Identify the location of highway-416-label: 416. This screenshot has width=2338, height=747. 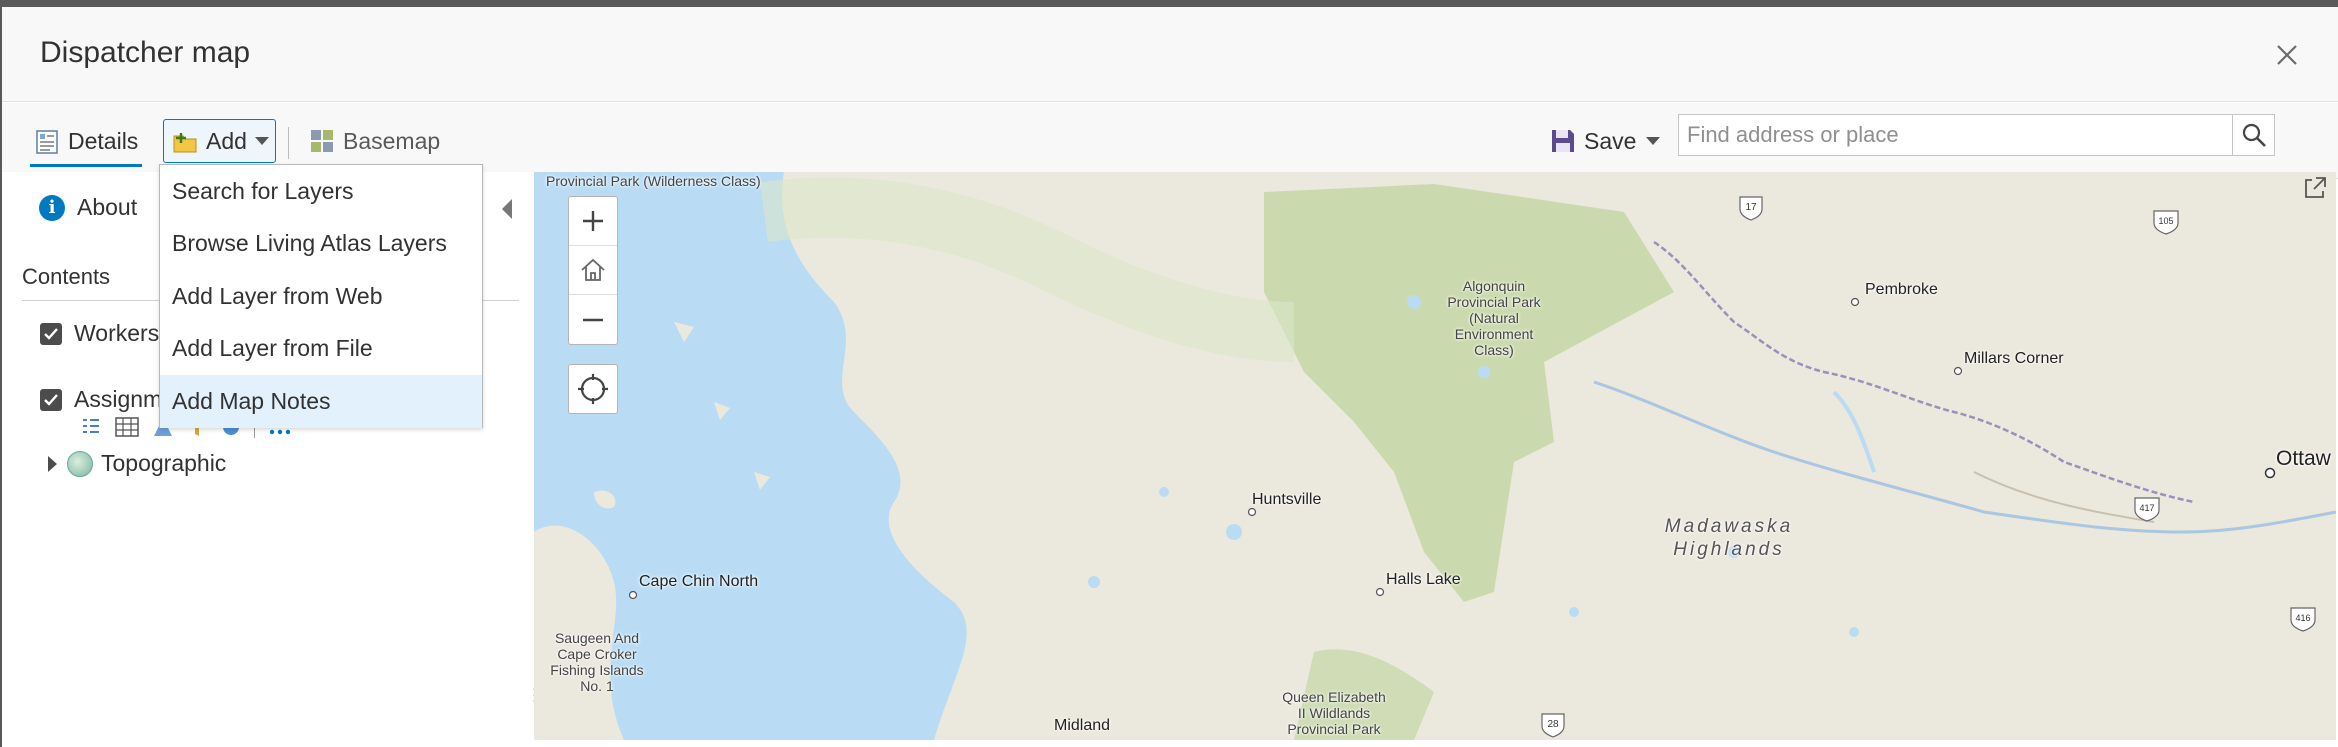
(2302, 618).